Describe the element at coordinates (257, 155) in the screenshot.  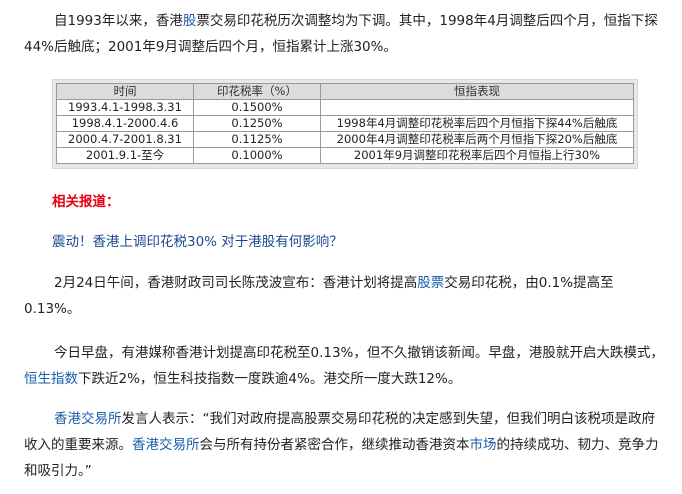
I see `cell-rate: 0.1000%` at that location.